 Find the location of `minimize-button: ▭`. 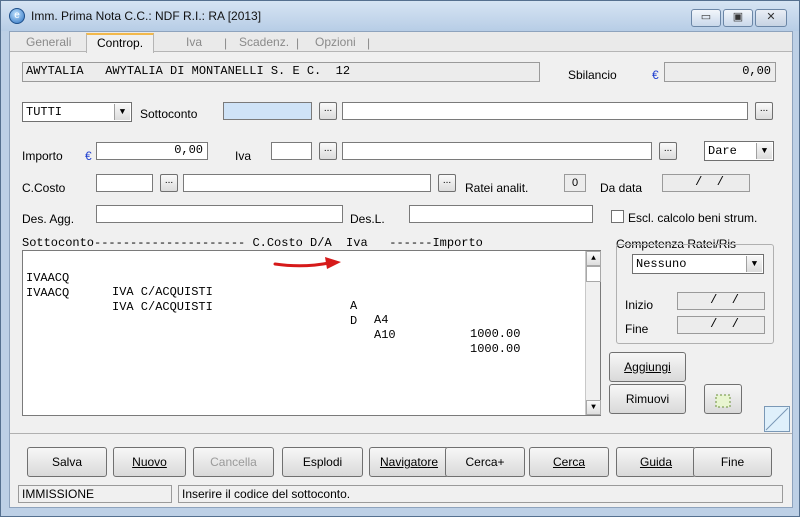

minimize-button: ▭ is located at coordinates (706, 18).